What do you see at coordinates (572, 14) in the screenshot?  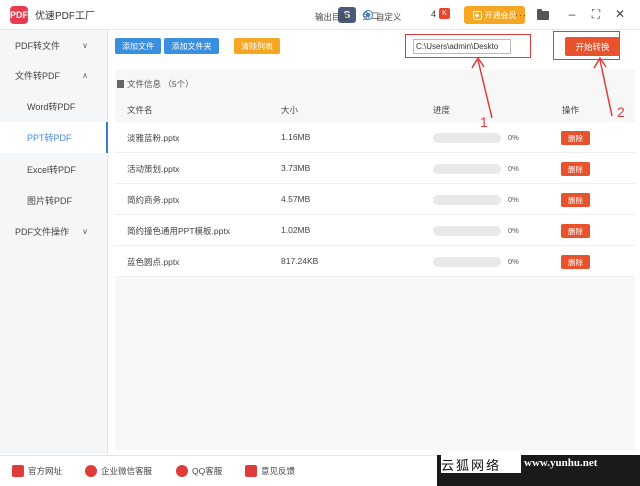 I see `minimize-icon: –` at bounding box center [572, 14].